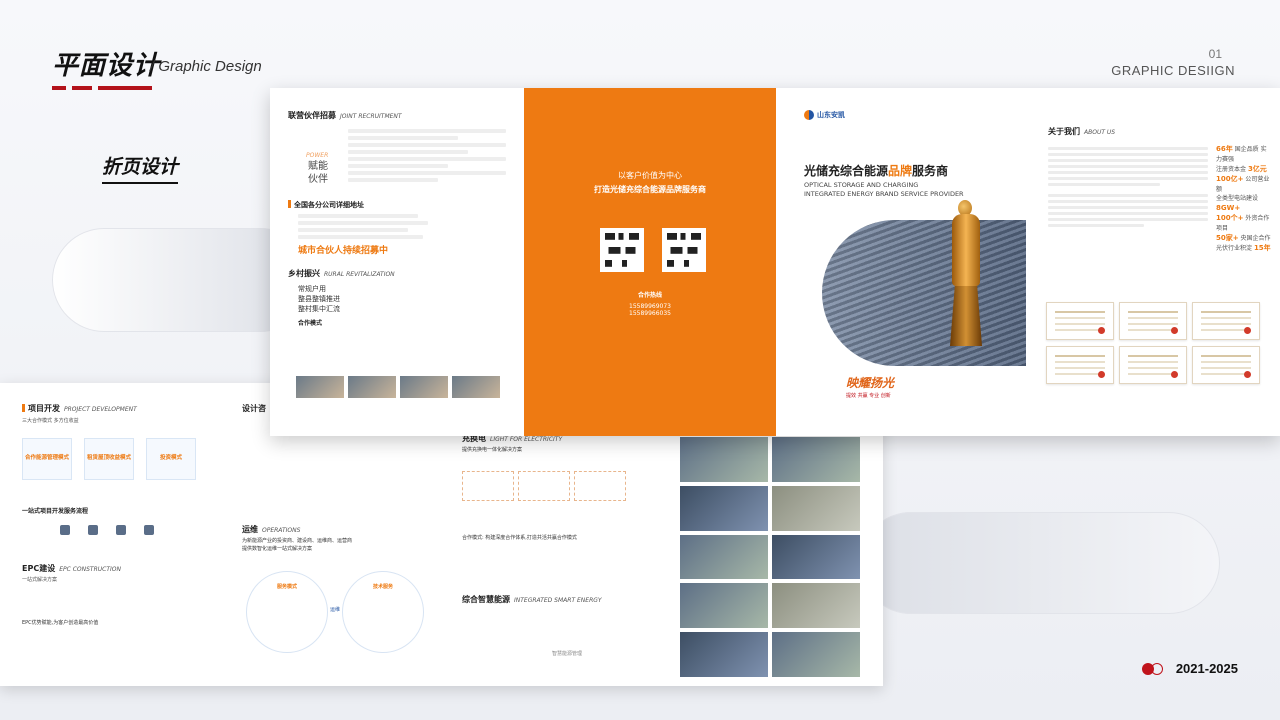 The height and width of the screenshot is (720, 1280). Describe the element at coordinates (1173, 70) in the screenshot. I see `english-title: GRAPHIC DESIIGN` at that location.